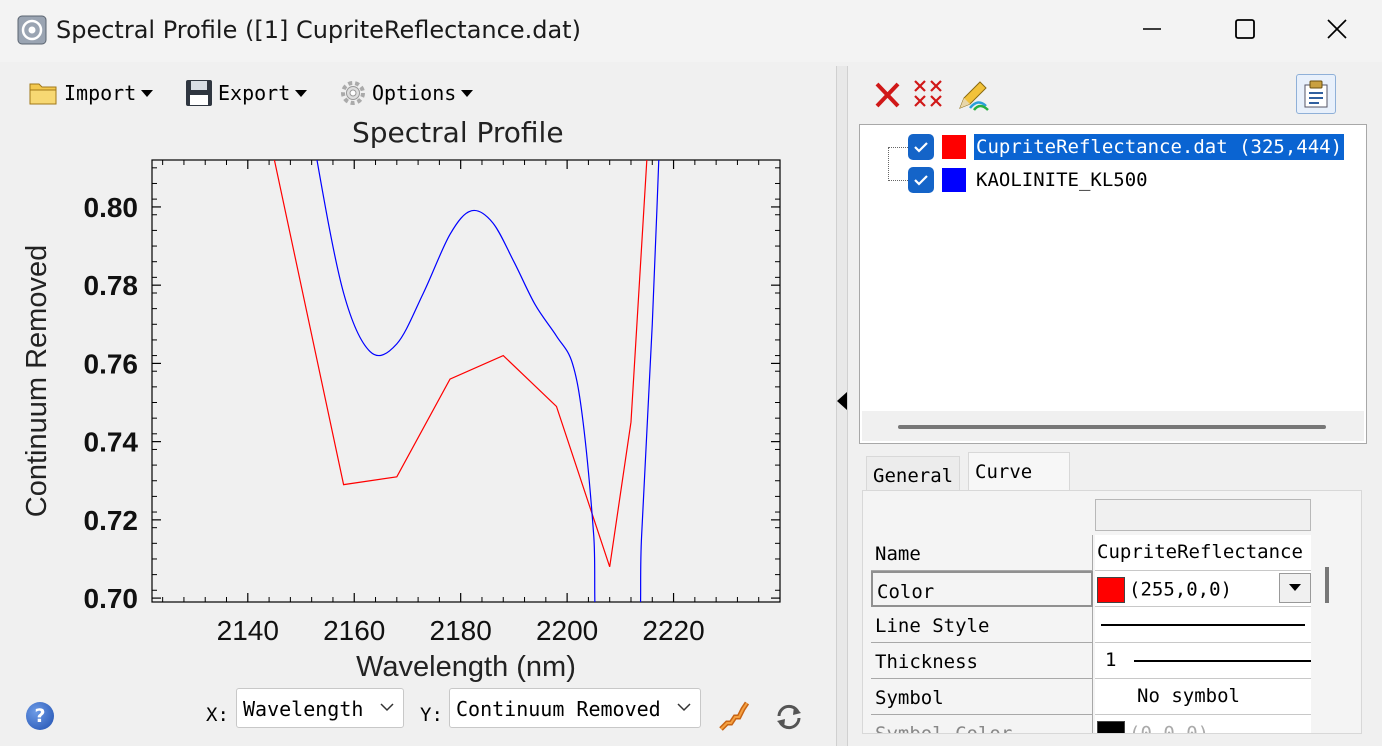 The width and height of the screenshot is (1382, 746). I want to click on horizontal-scrollbar, so click(1113, 426).